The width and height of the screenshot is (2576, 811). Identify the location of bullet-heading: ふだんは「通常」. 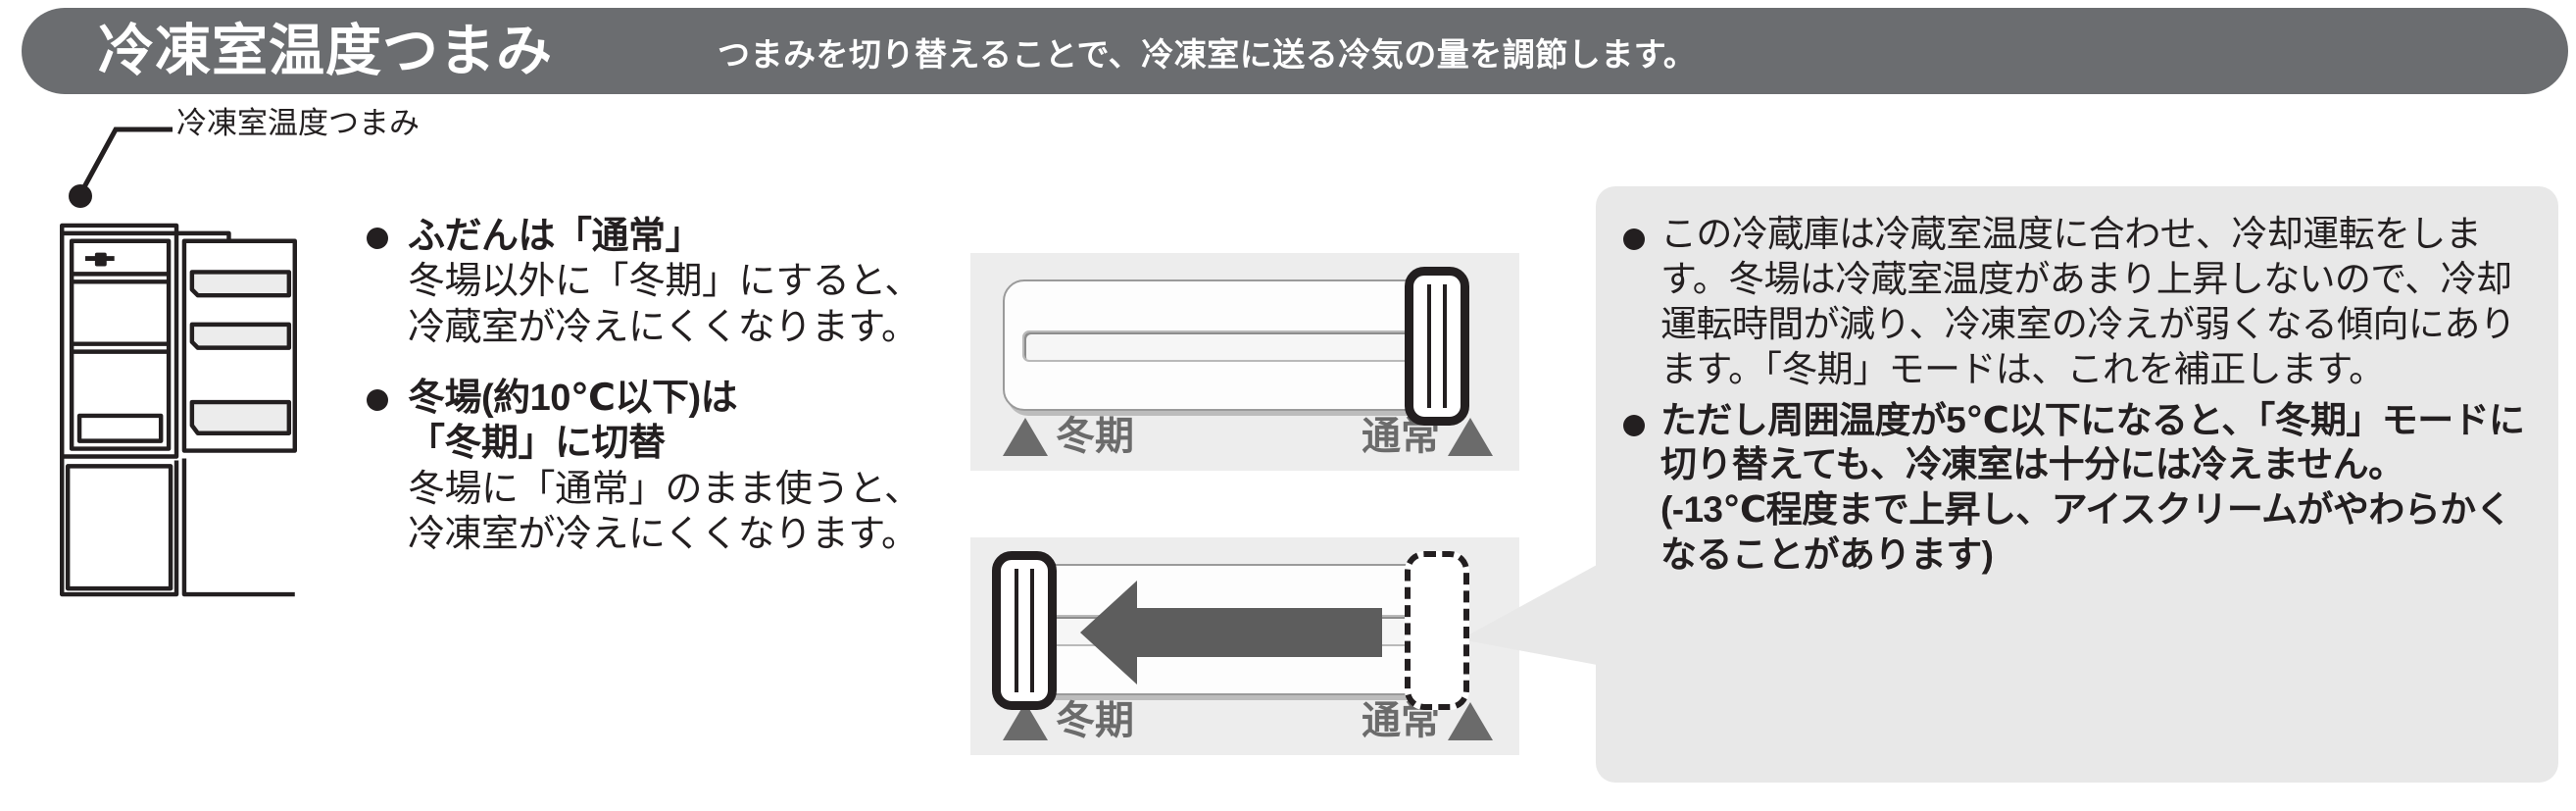
(649, 237).